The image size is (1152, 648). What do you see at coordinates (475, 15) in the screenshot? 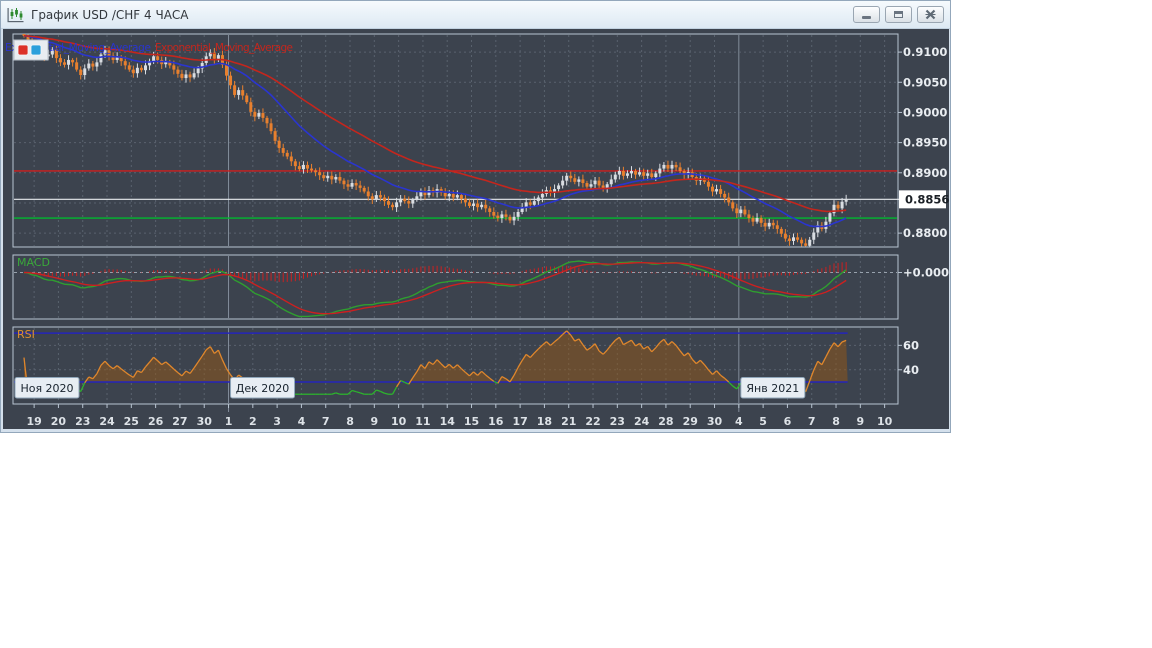
I see `window-titlebar: График USD /CHF 4 ЧАСА` at bounding box center [475, 15].